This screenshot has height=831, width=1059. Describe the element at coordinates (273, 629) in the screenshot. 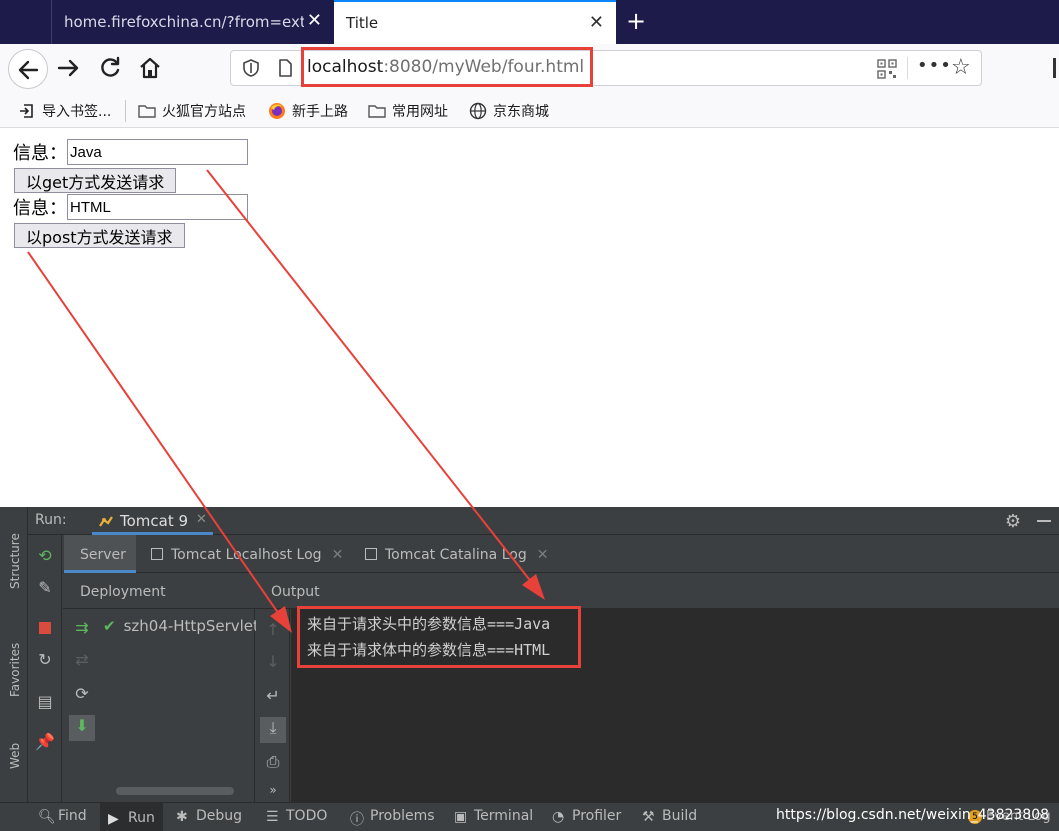

I see `up-arrow-icon: ↑` at that location.